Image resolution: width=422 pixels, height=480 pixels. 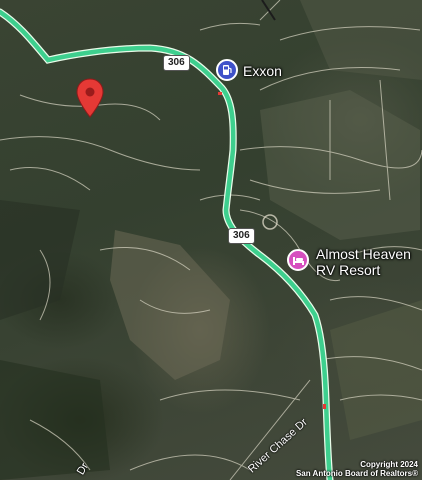 I want to click on poi-label-line: RV Resort, so click(x=348, y=270).